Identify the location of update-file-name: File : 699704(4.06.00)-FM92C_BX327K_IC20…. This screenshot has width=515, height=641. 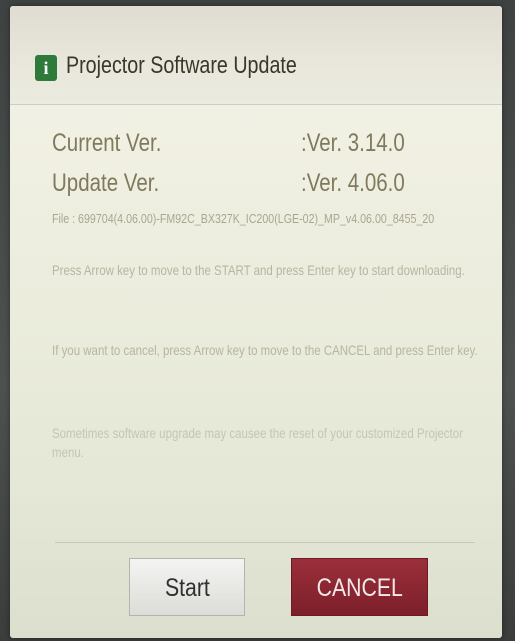
(243, 218).